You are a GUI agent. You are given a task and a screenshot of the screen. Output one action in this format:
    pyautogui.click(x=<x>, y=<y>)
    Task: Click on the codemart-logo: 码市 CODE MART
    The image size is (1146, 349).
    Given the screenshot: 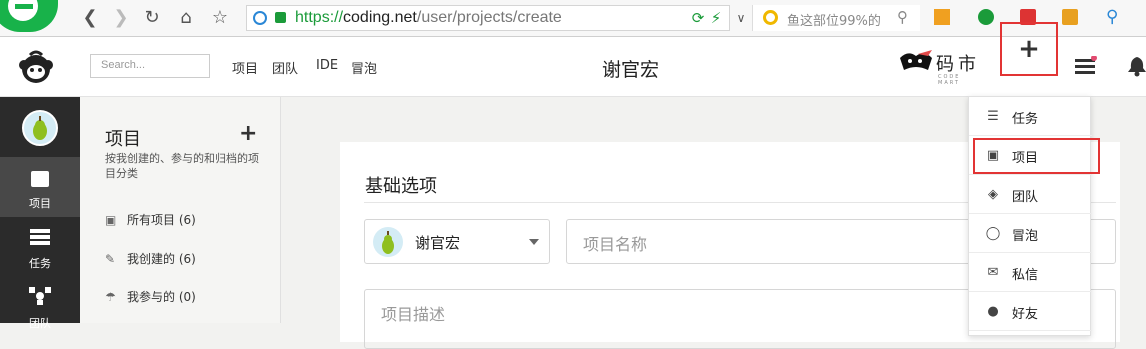 What is the action you would take?
    pyautogui.click(x=939, y=65)
    